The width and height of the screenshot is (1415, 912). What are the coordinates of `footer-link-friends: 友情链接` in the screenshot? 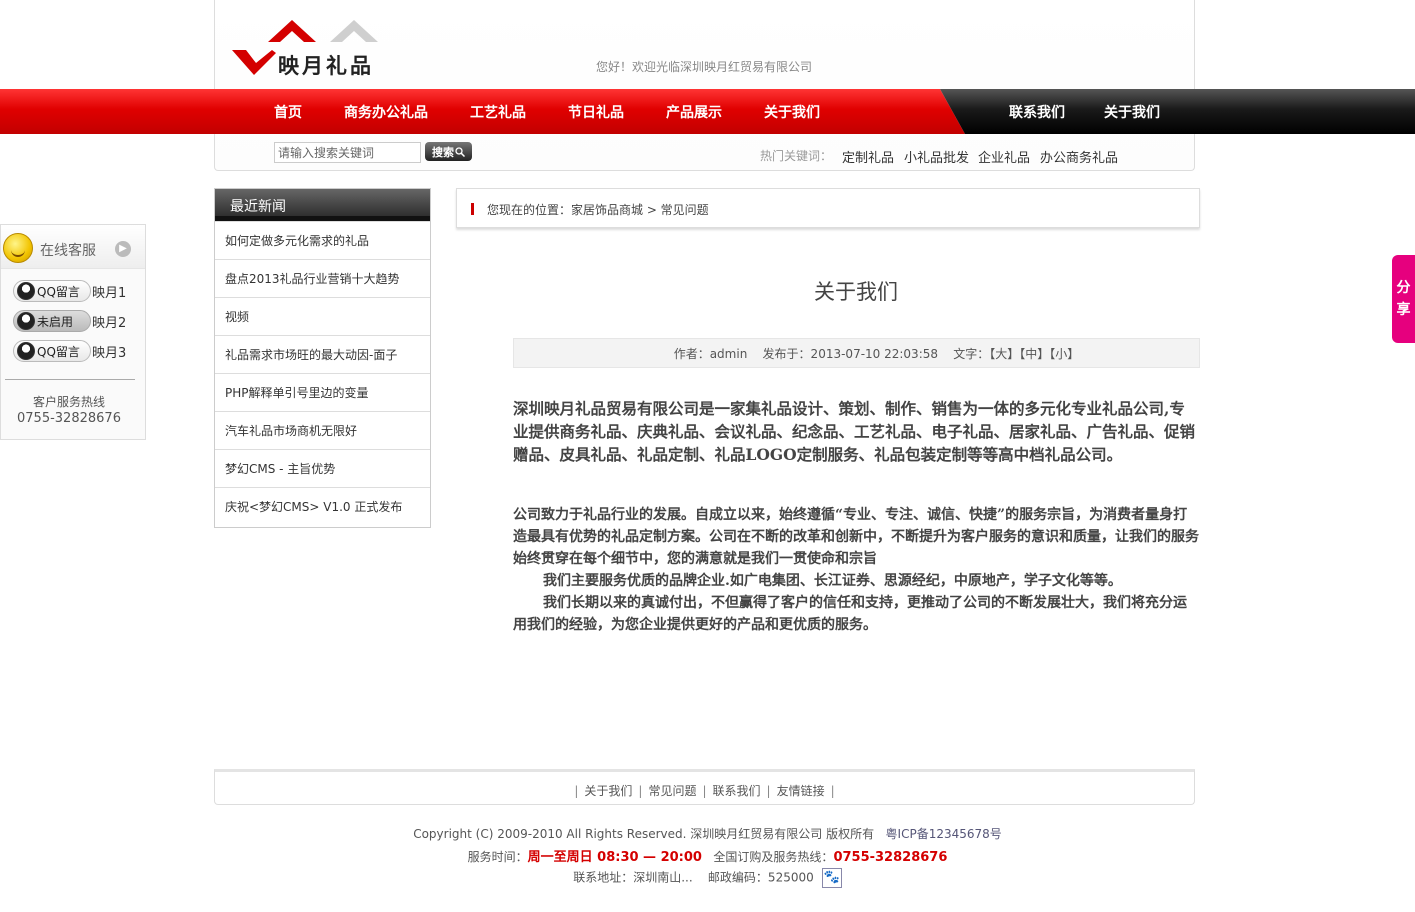 It's located at (801, 791).